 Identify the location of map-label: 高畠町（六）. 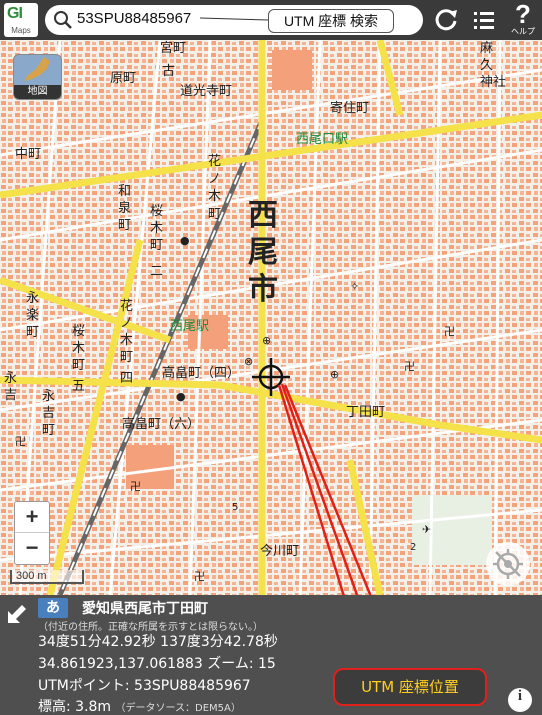
(161, 424).